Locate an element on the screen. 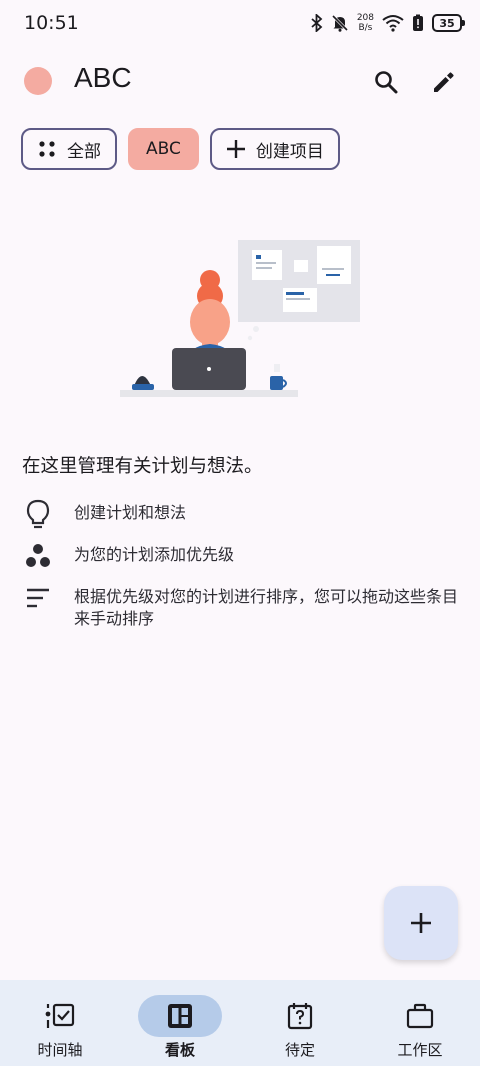 The image size is (480, 1066). nav-item-workspace: 工作区 is located at coordinates (420, 1023).